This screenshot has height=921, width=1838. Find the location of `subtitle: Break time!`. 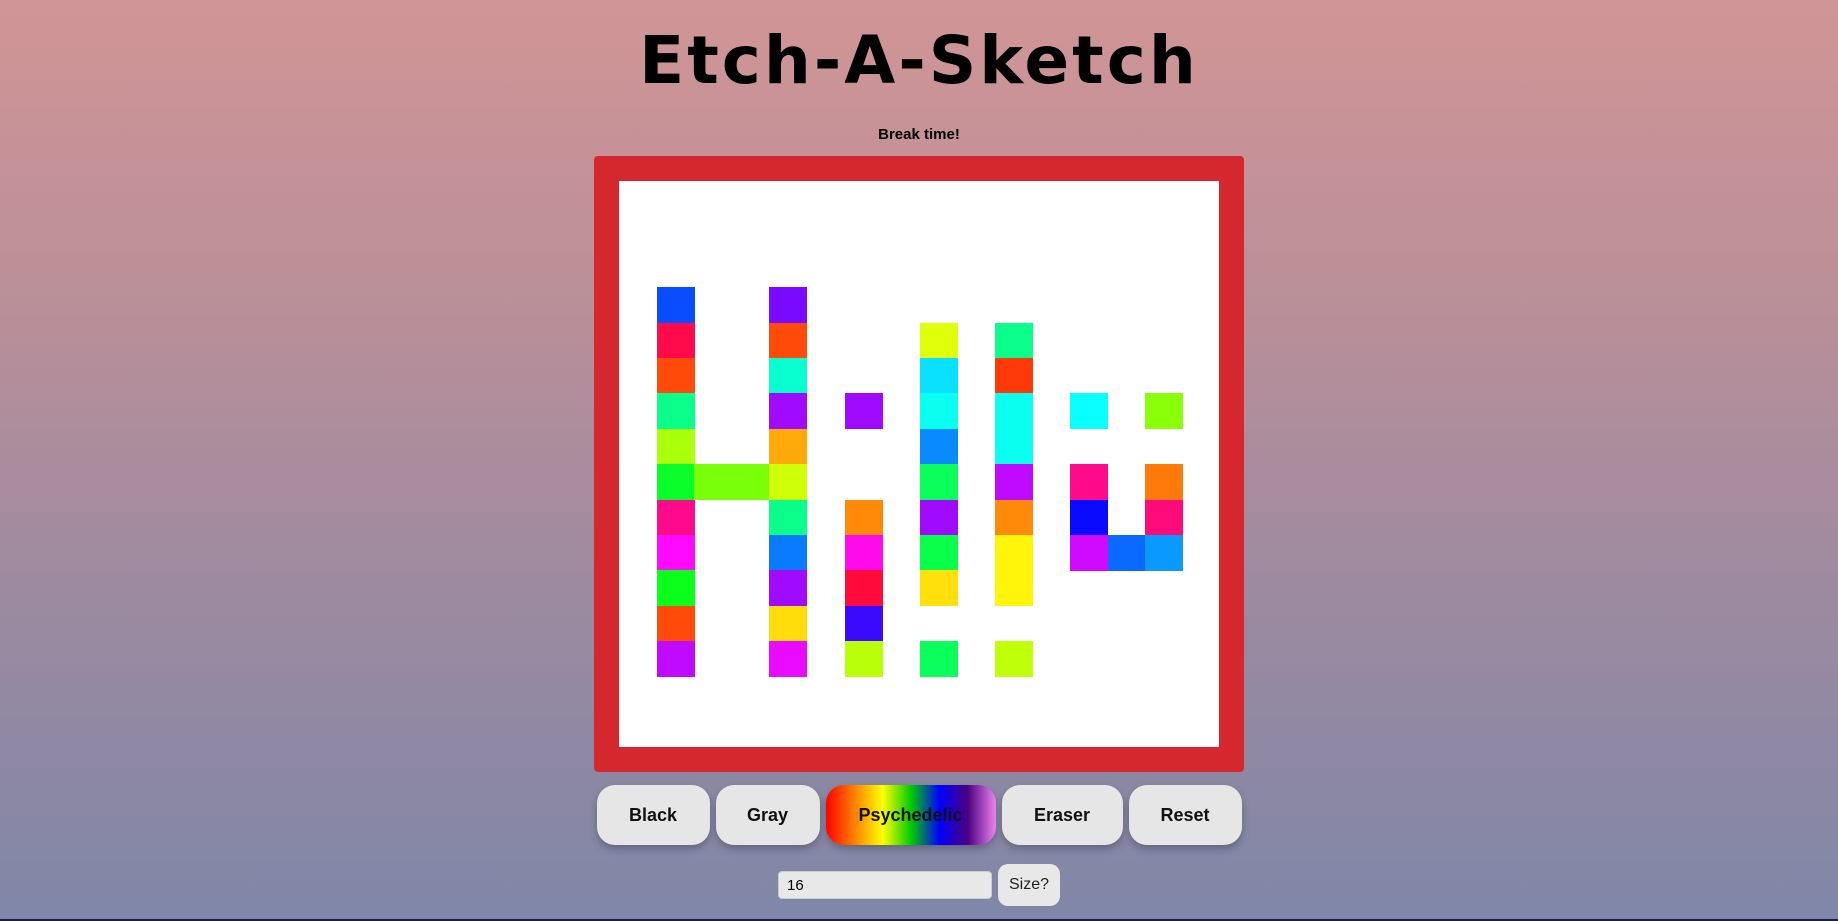

subtitle: Break time! is located at coordinates (919, 134).